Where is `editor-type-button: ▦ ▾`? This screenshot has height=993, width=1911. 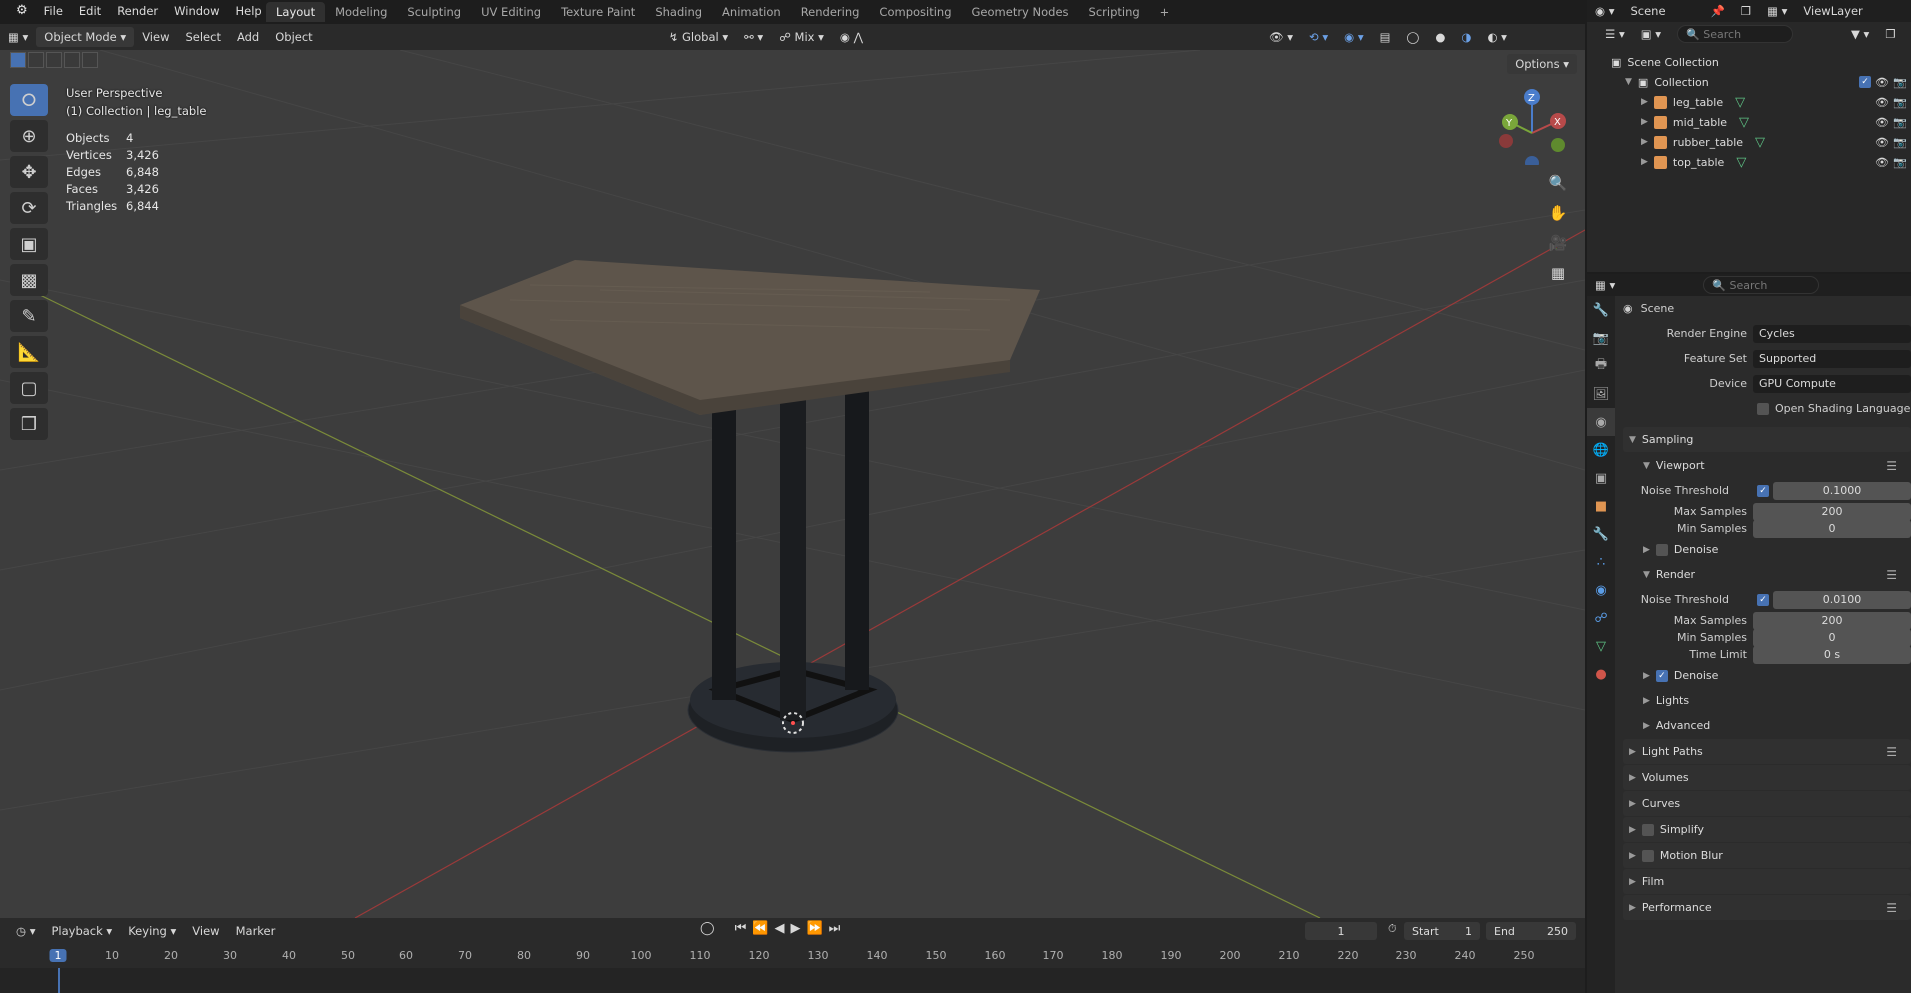
editor-type-button: ▦ ▾ is located at coordinates (18, 37).